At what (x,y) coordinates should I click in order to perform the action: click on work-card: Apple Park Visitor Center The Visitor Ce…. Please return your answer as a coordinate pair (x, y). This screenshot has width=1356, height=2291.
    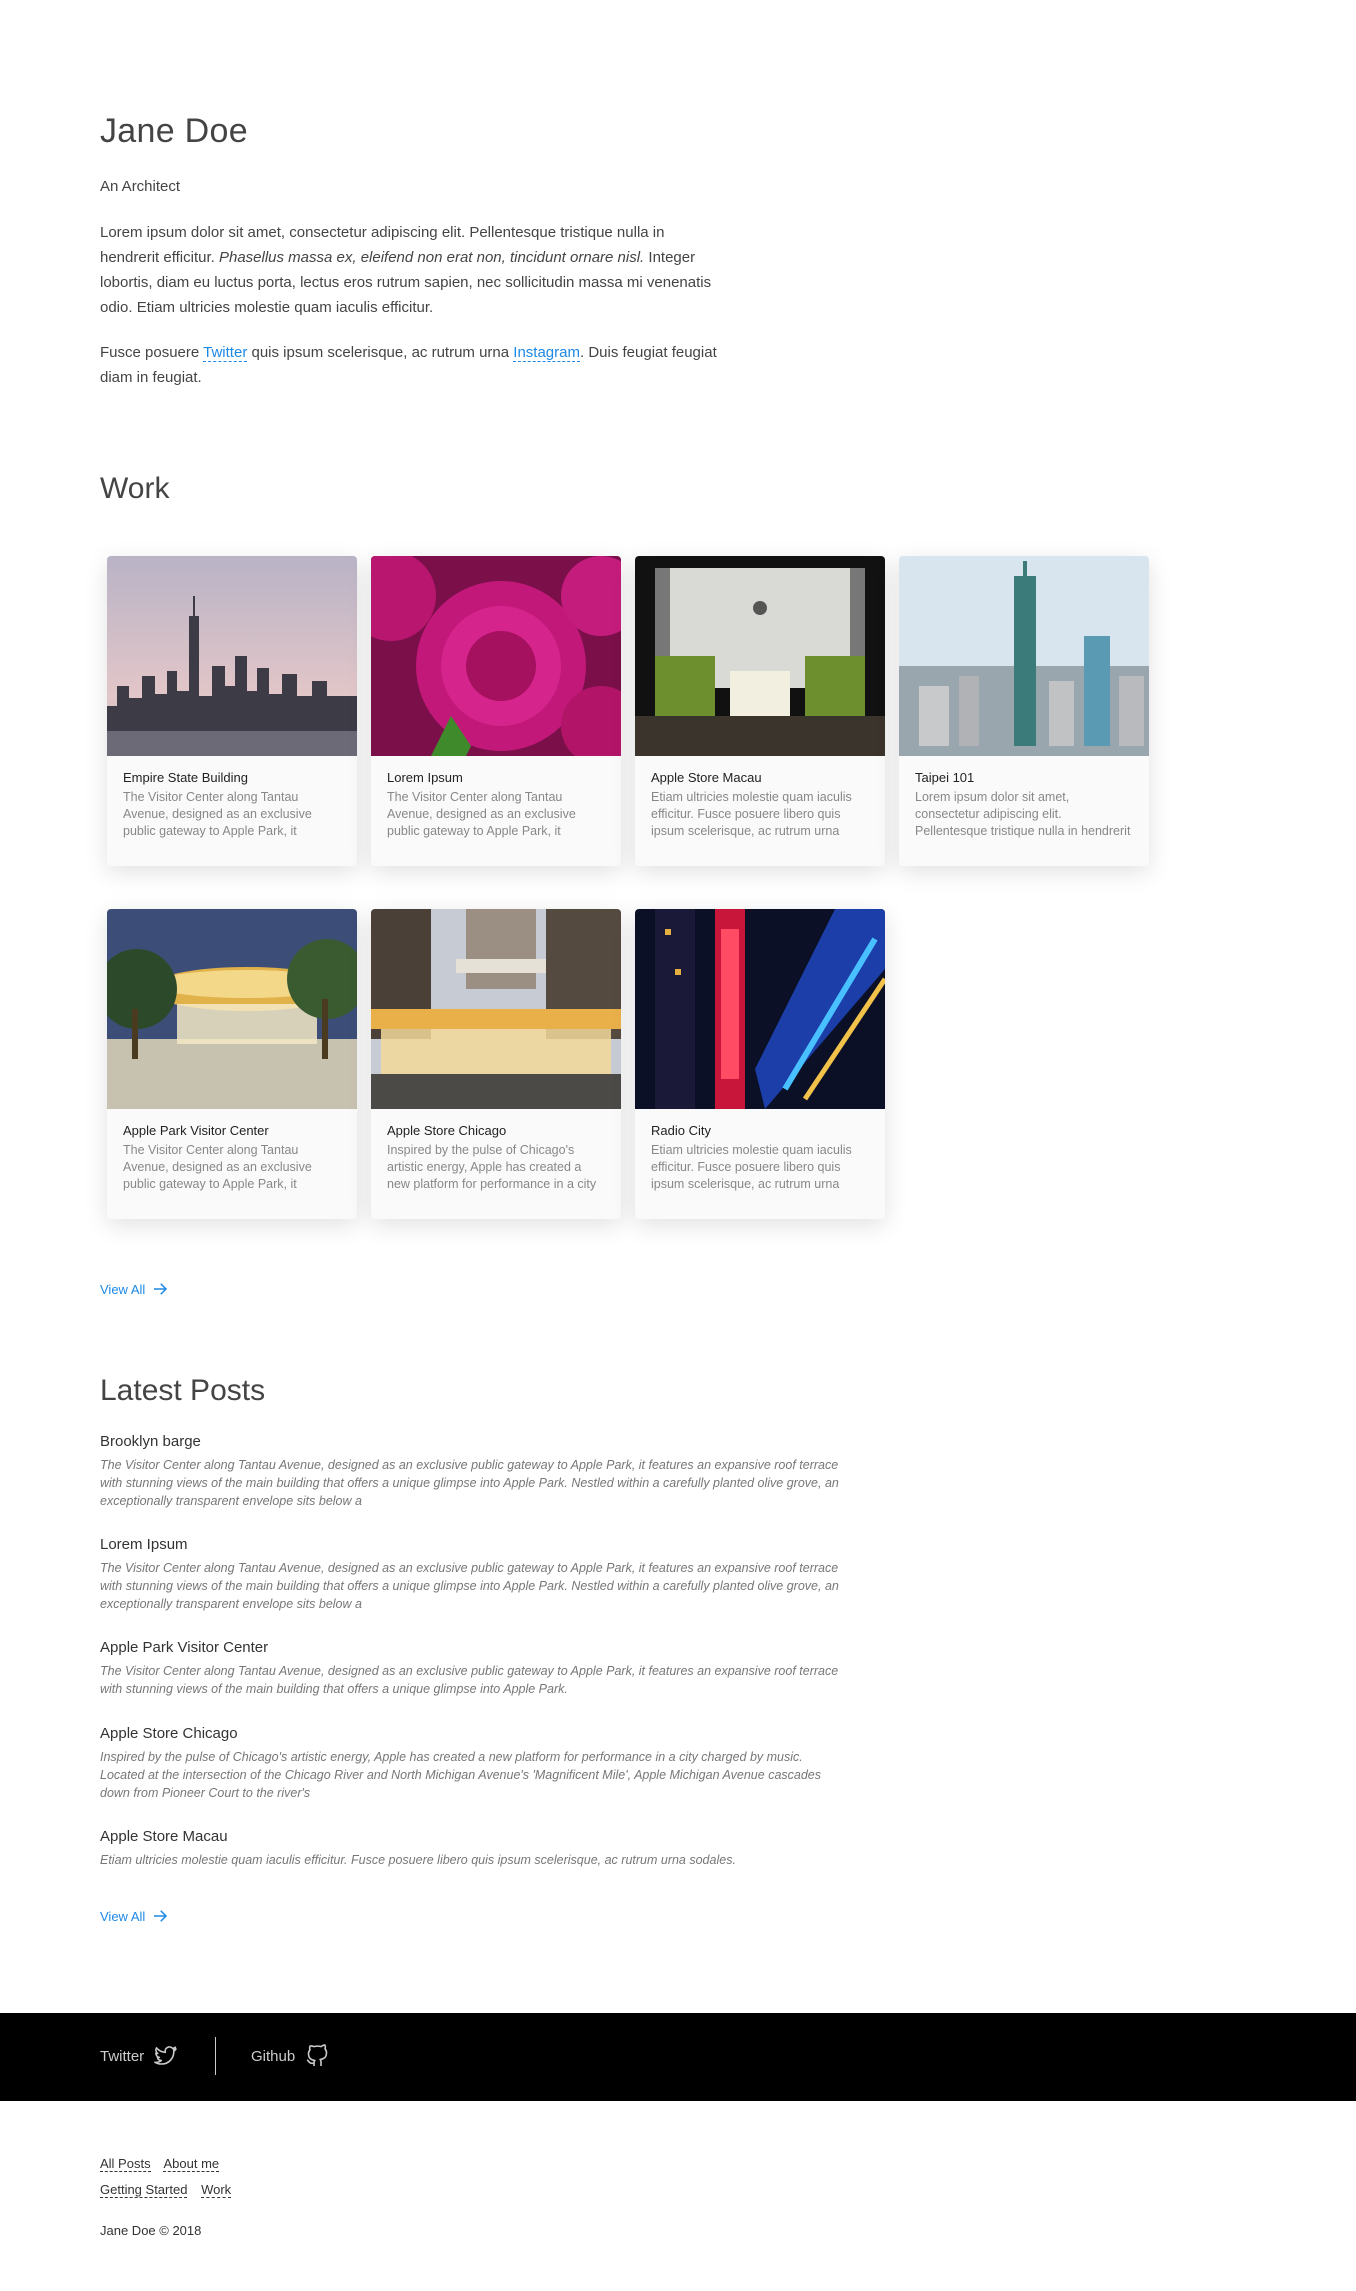
    Looking at the image, I should click on (232, 1064).